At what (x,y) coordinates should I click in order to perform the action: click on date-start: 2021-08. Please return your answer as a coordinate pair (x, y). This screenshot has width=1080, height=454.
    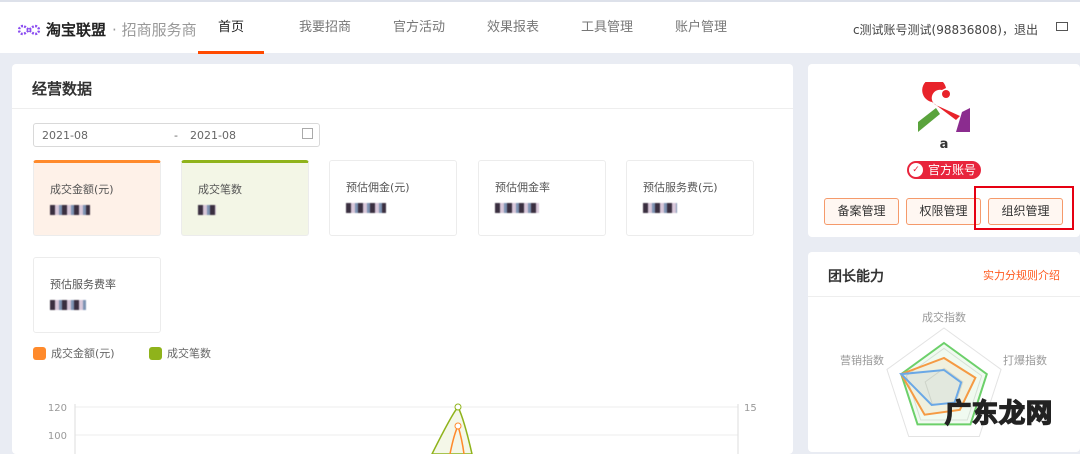
    Looking at the image, I should click on (65, 135).